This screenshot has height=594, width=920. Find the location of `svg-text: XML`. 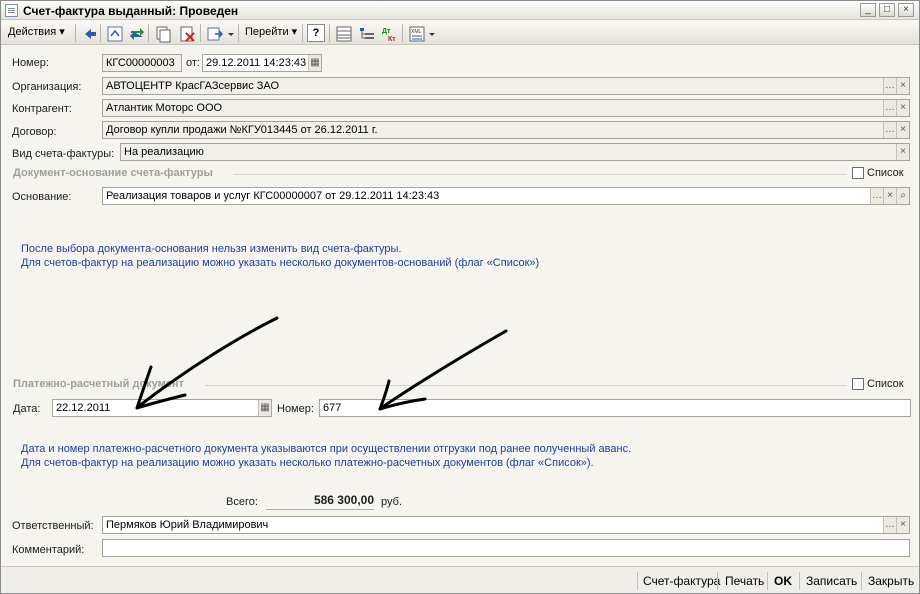

svg-text: XML is located at coordinates (416, 32).